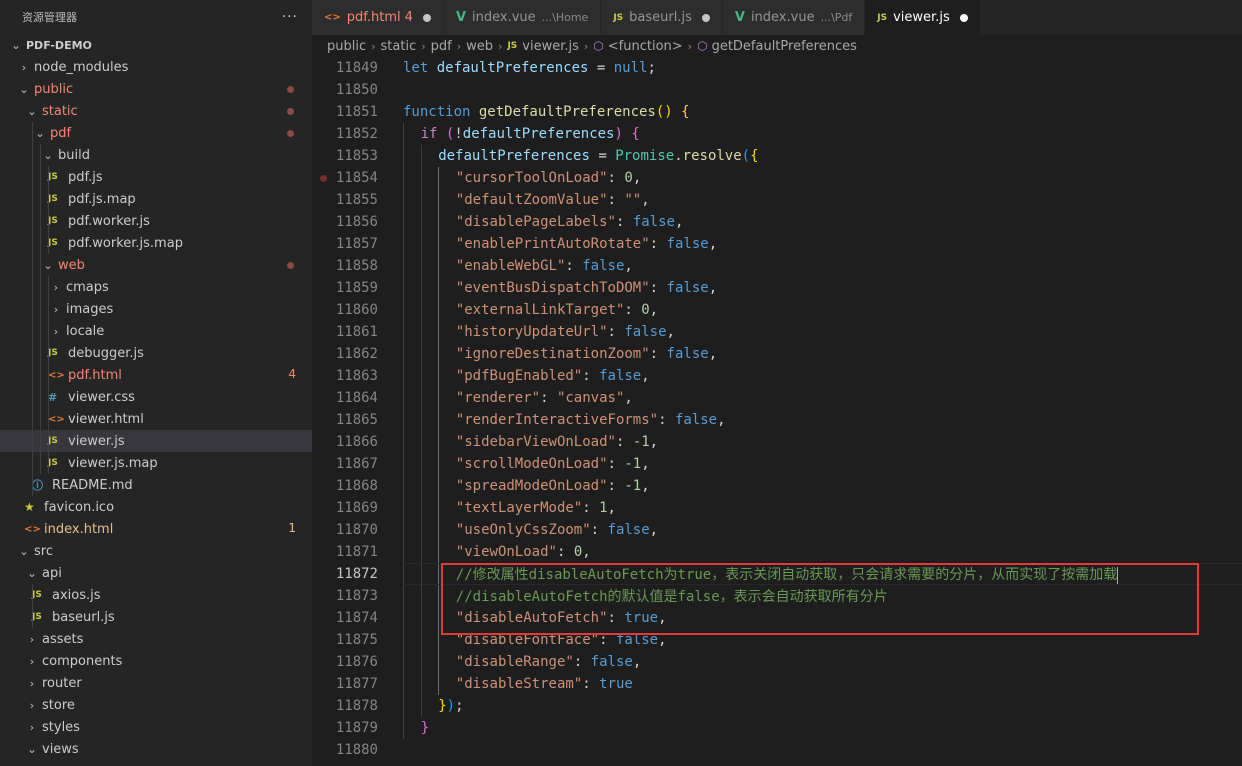 The image size is (1242, 766). Describe the element at coordinates (822, 376) in the screenshot. I see `line-content: "pdfBugEnabled": false,` at that location.